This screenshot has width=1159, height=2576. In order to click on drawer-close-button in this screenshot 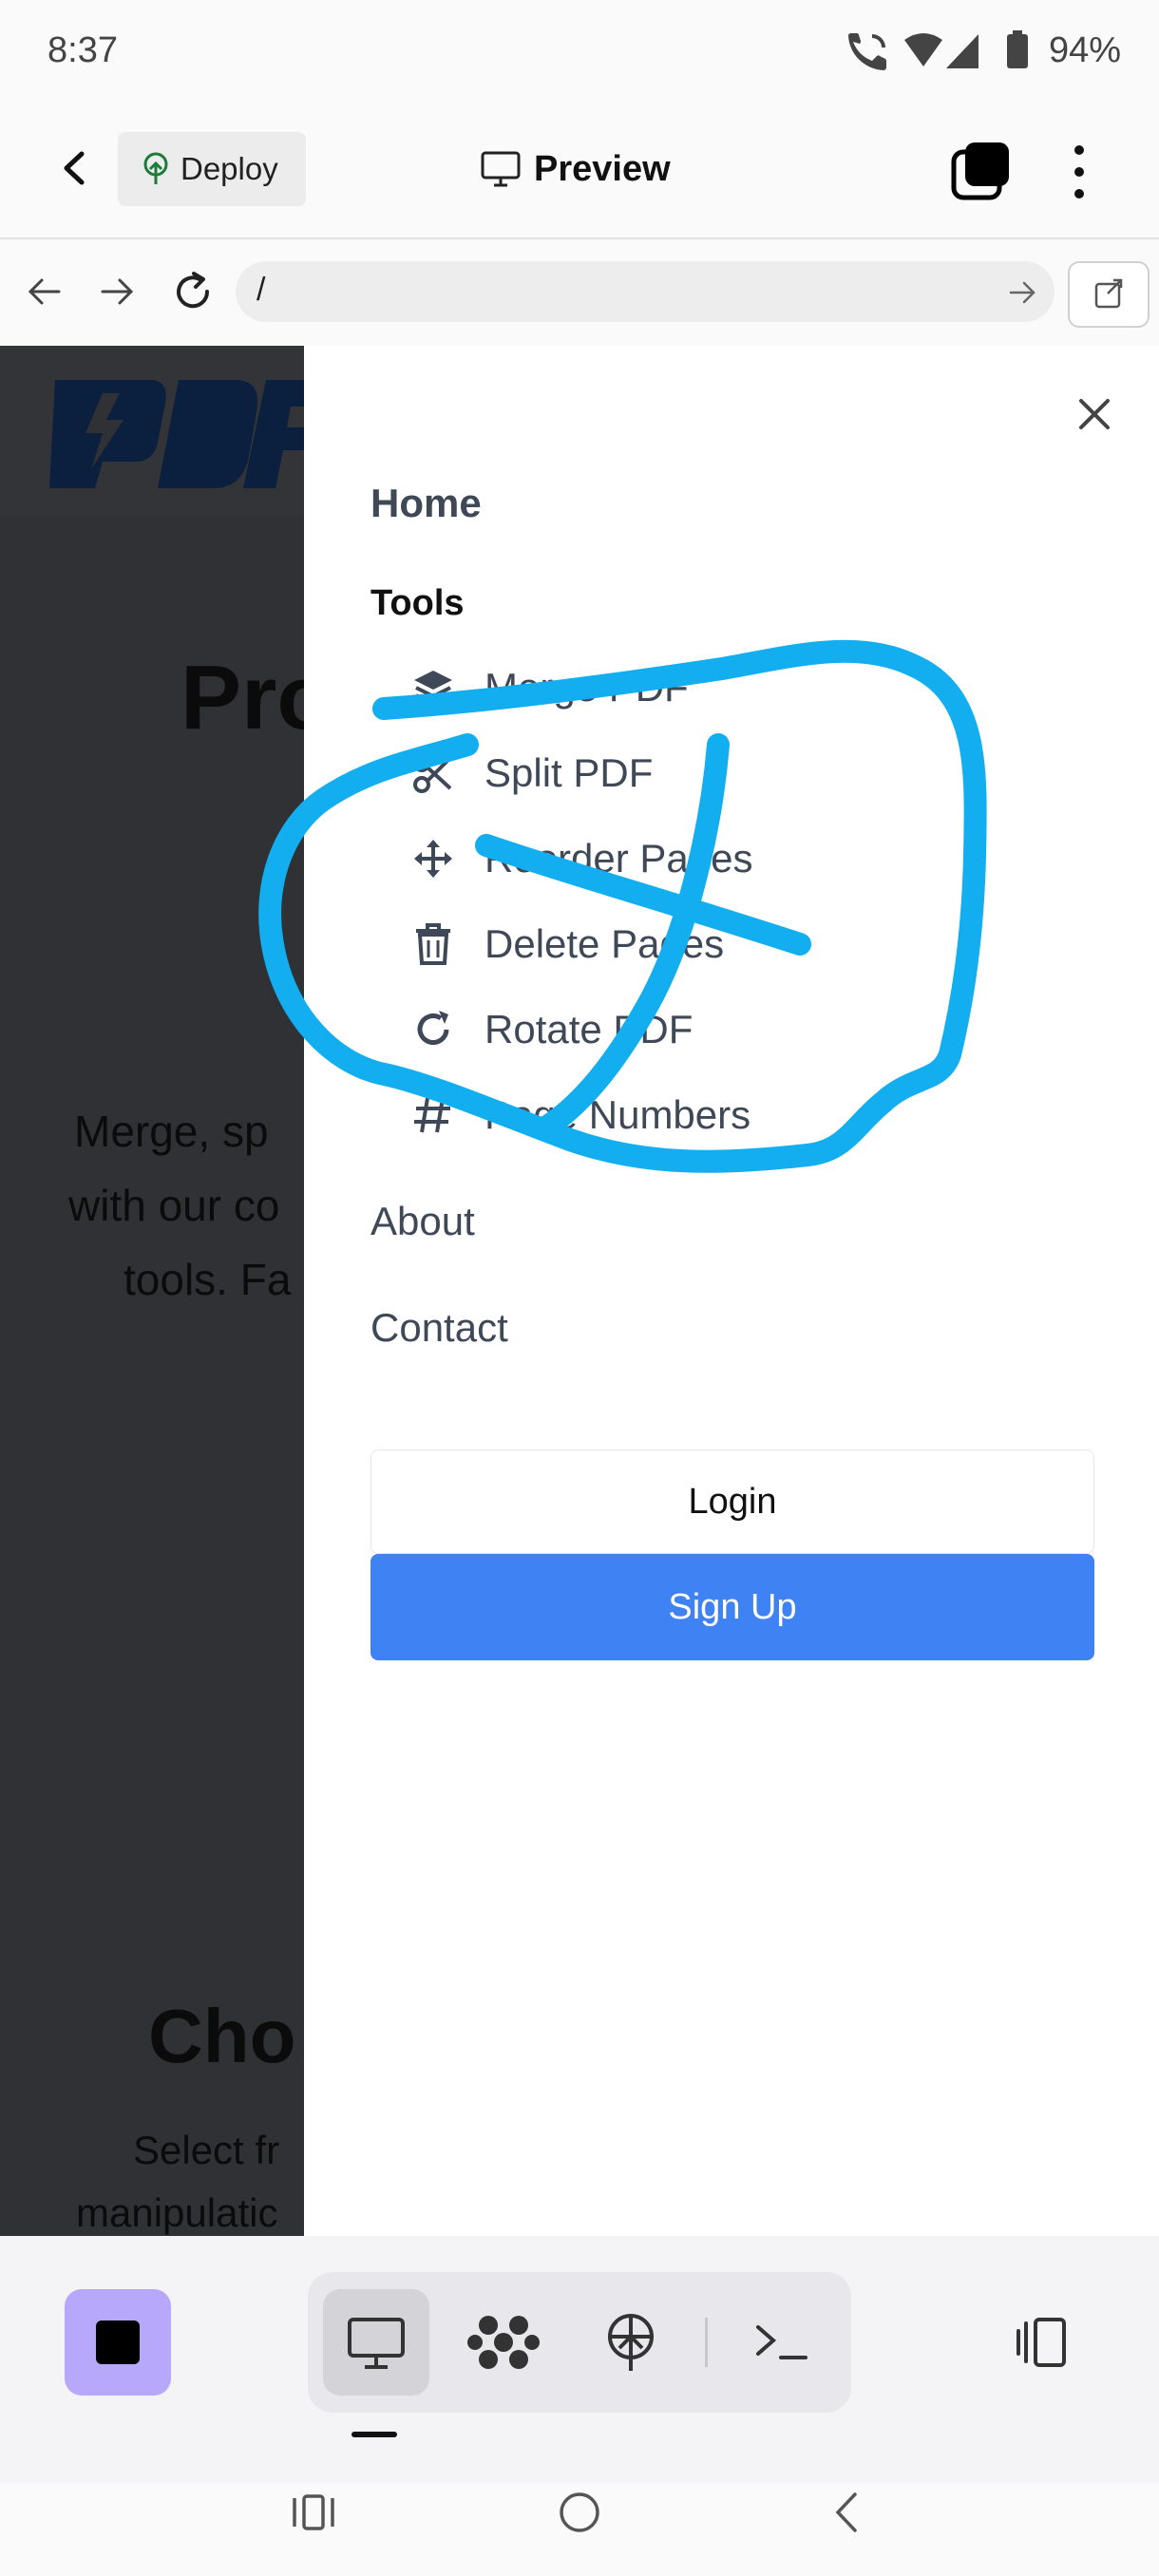, I will do `click(1094, 414)`.